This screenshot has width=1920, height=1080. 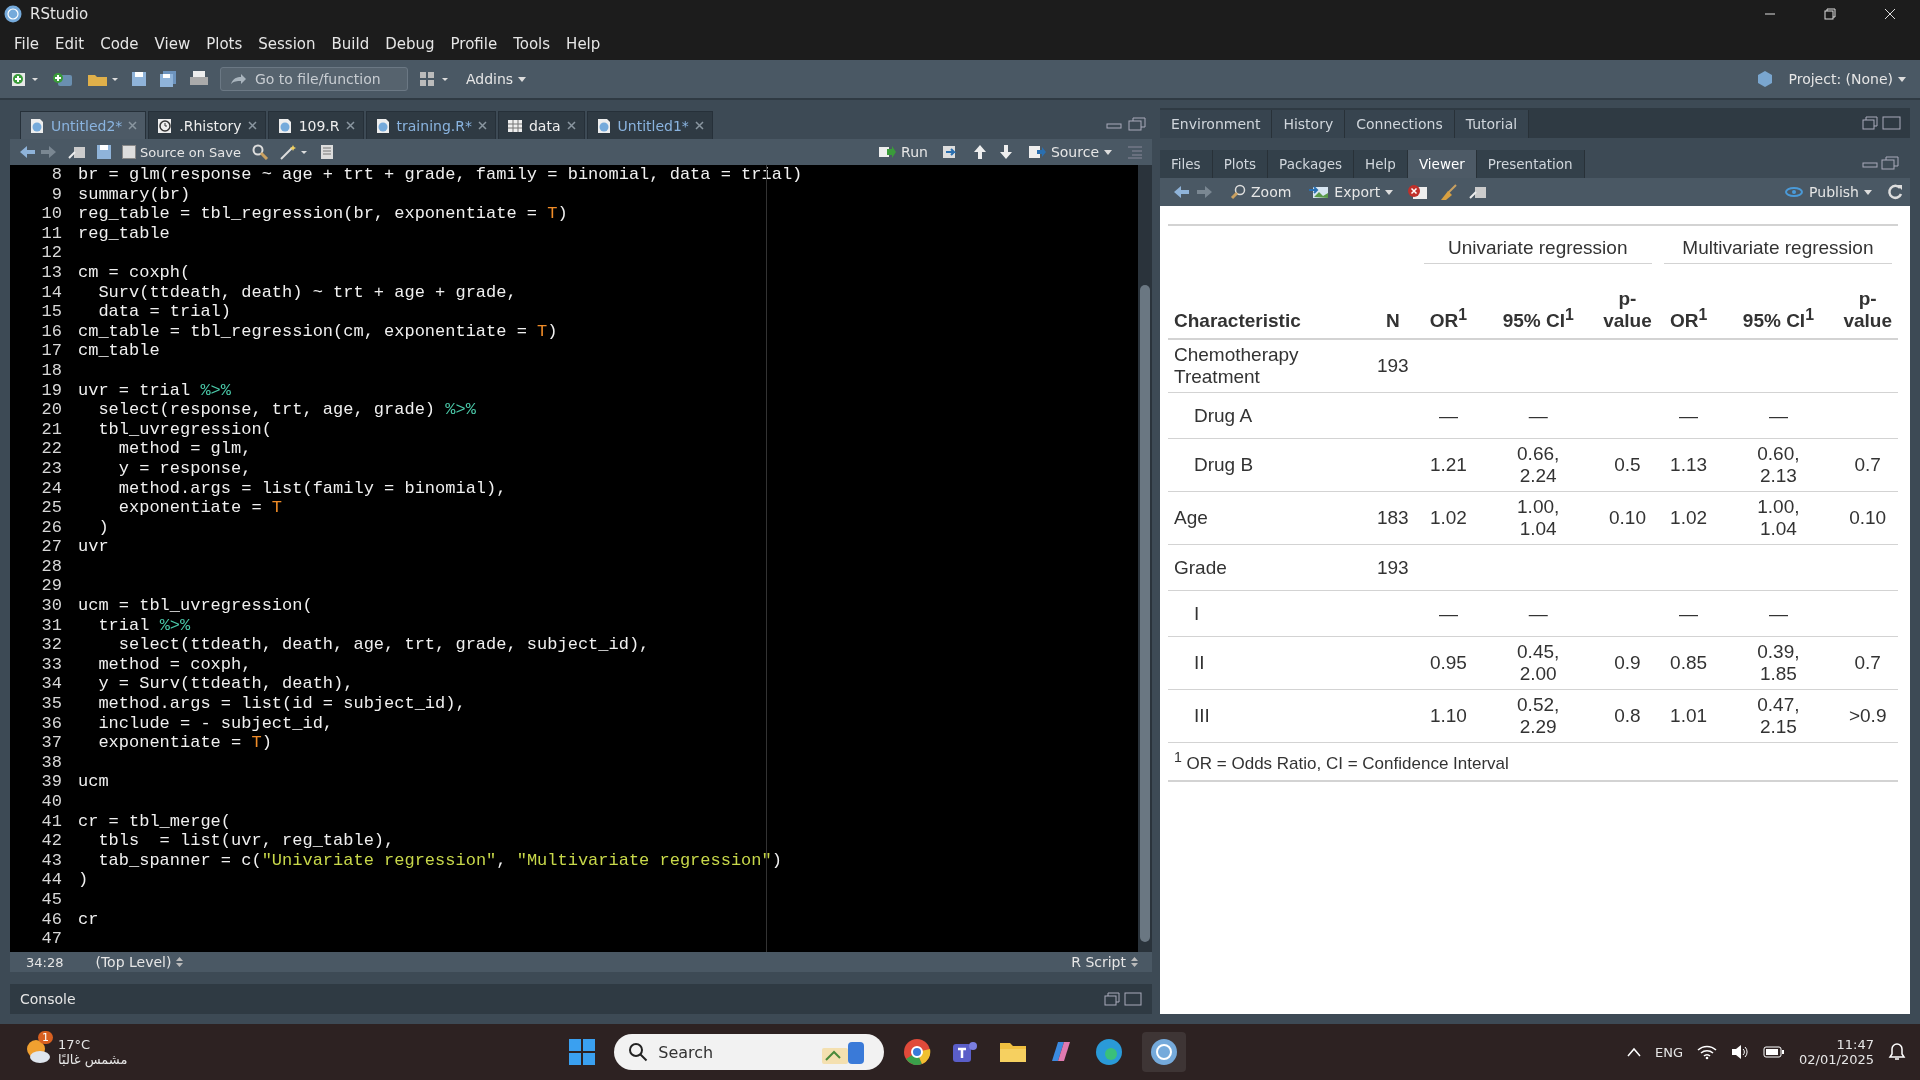 What do you see at coordinates (1069, 152) in the screenshot?
I see `source-button: Source` at bounding box center [1069, 152].